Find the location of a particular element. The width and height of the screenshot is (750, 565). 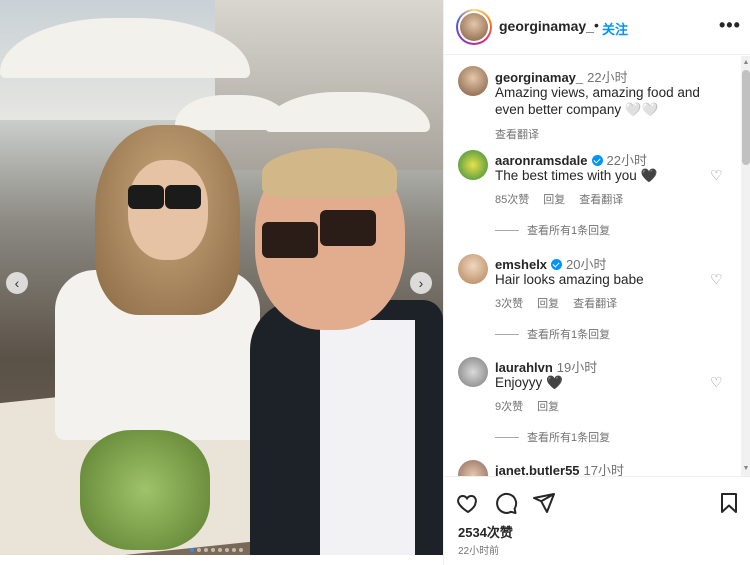

comments-scrollbar: ▲ ▼ is located at coordinates (745, 266).